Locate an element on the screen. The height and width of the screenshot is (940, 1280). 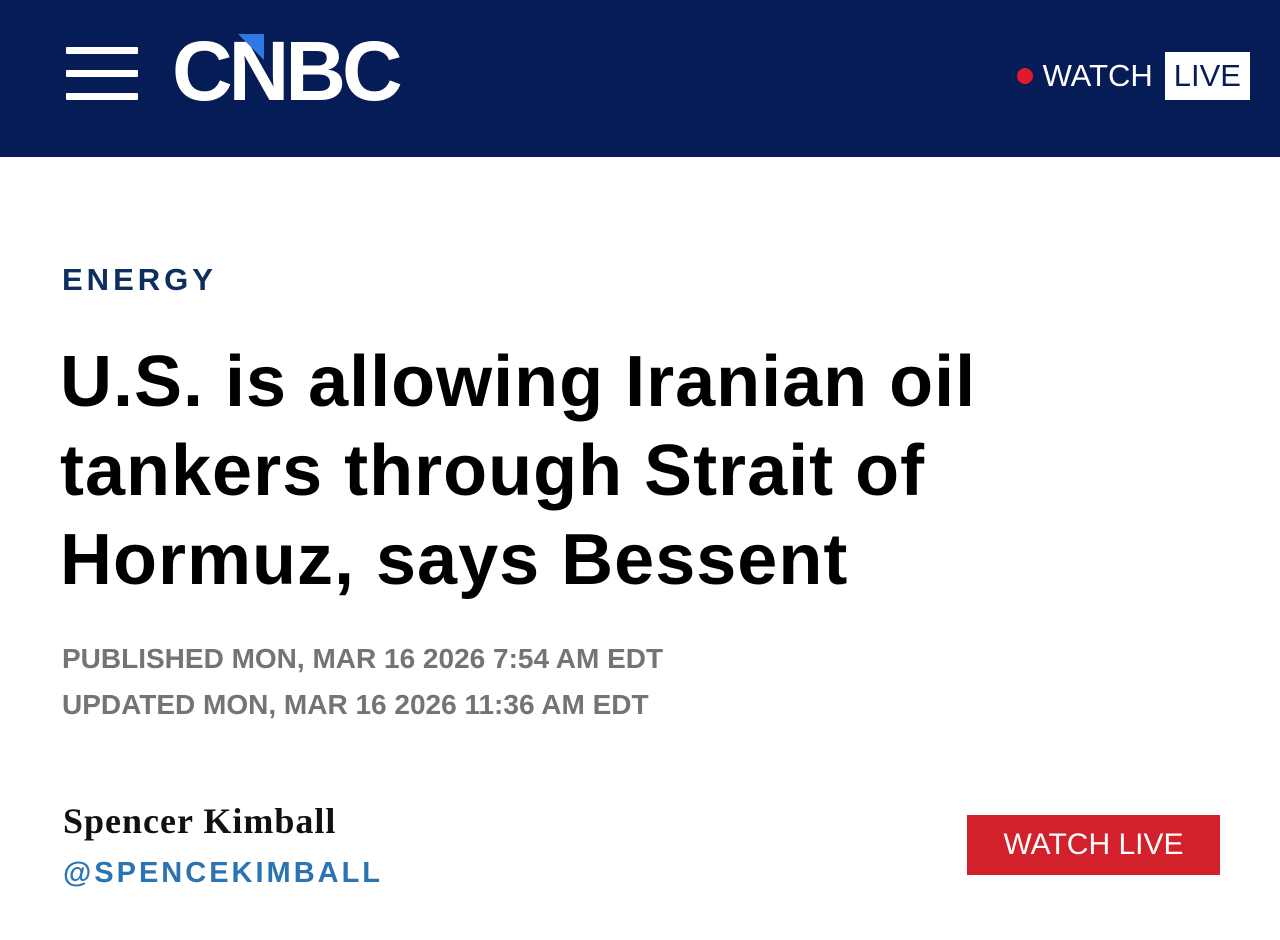
watch-label: WATCH is located at coordinates (1097, 75).